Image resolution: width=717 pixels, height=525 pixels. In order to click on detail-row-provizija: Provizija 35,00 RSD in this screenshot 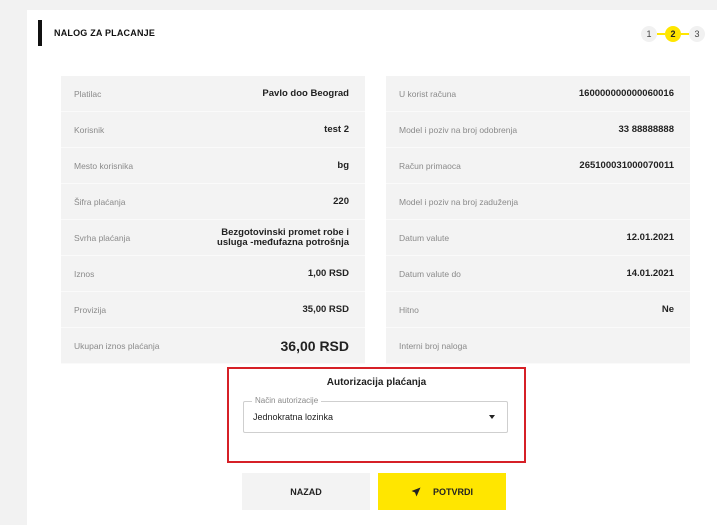, I will do `click(213, 310)`.